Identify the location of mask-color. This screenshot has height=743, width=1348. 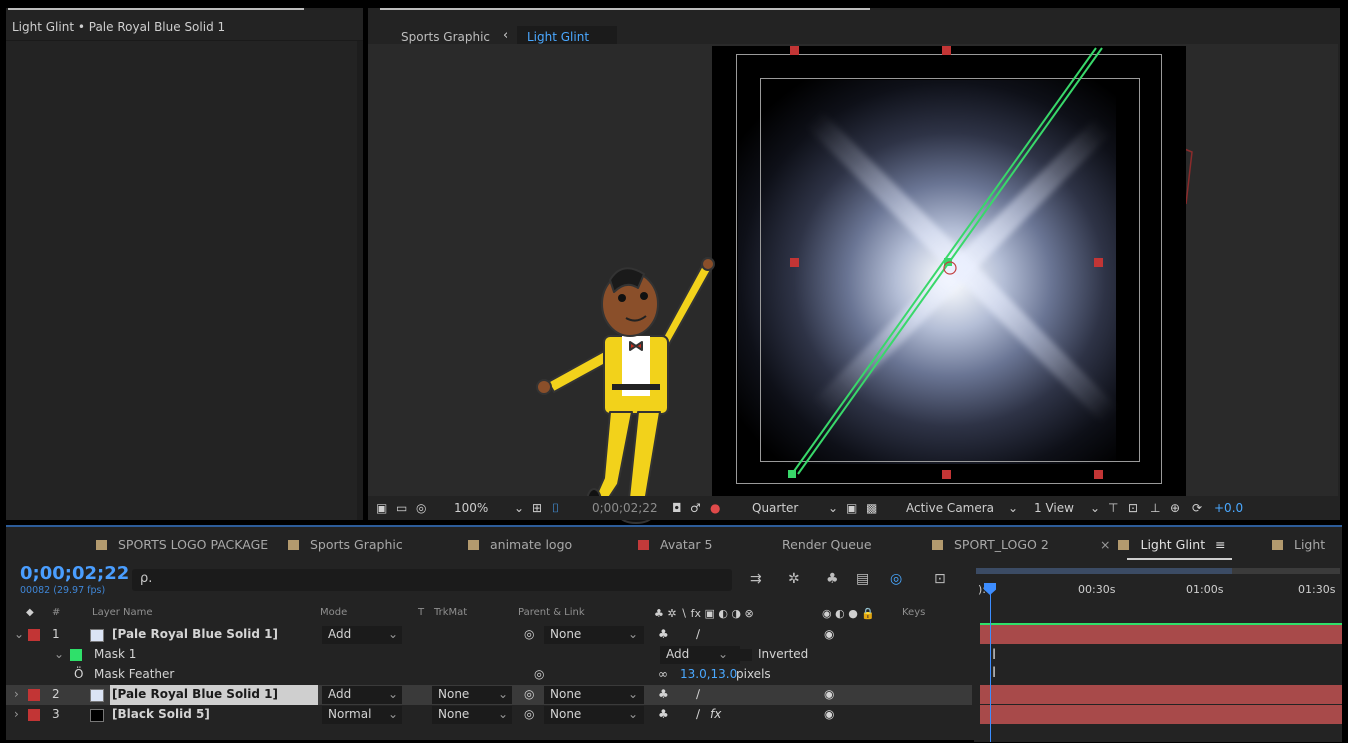
(76, 655).